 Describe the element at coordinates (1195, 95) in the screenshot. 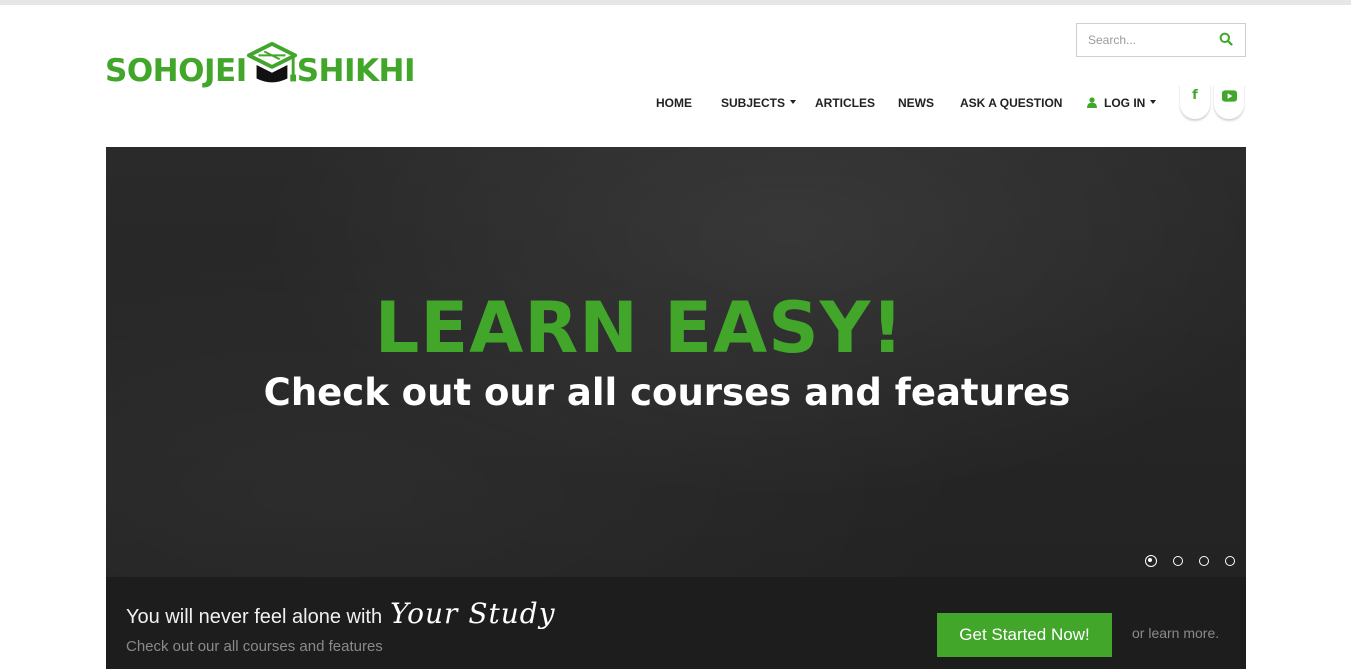

I see `facebook-icon: f` at that location.